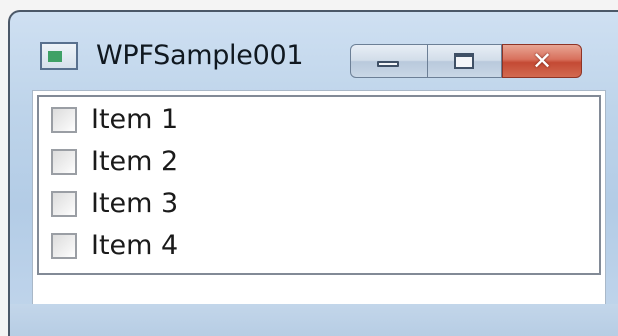 The height and width of the screenshot is (336, 618). Describe the element at coordinates (134, 120) in the screenshot. I see `item-label: Item 1` at that location.